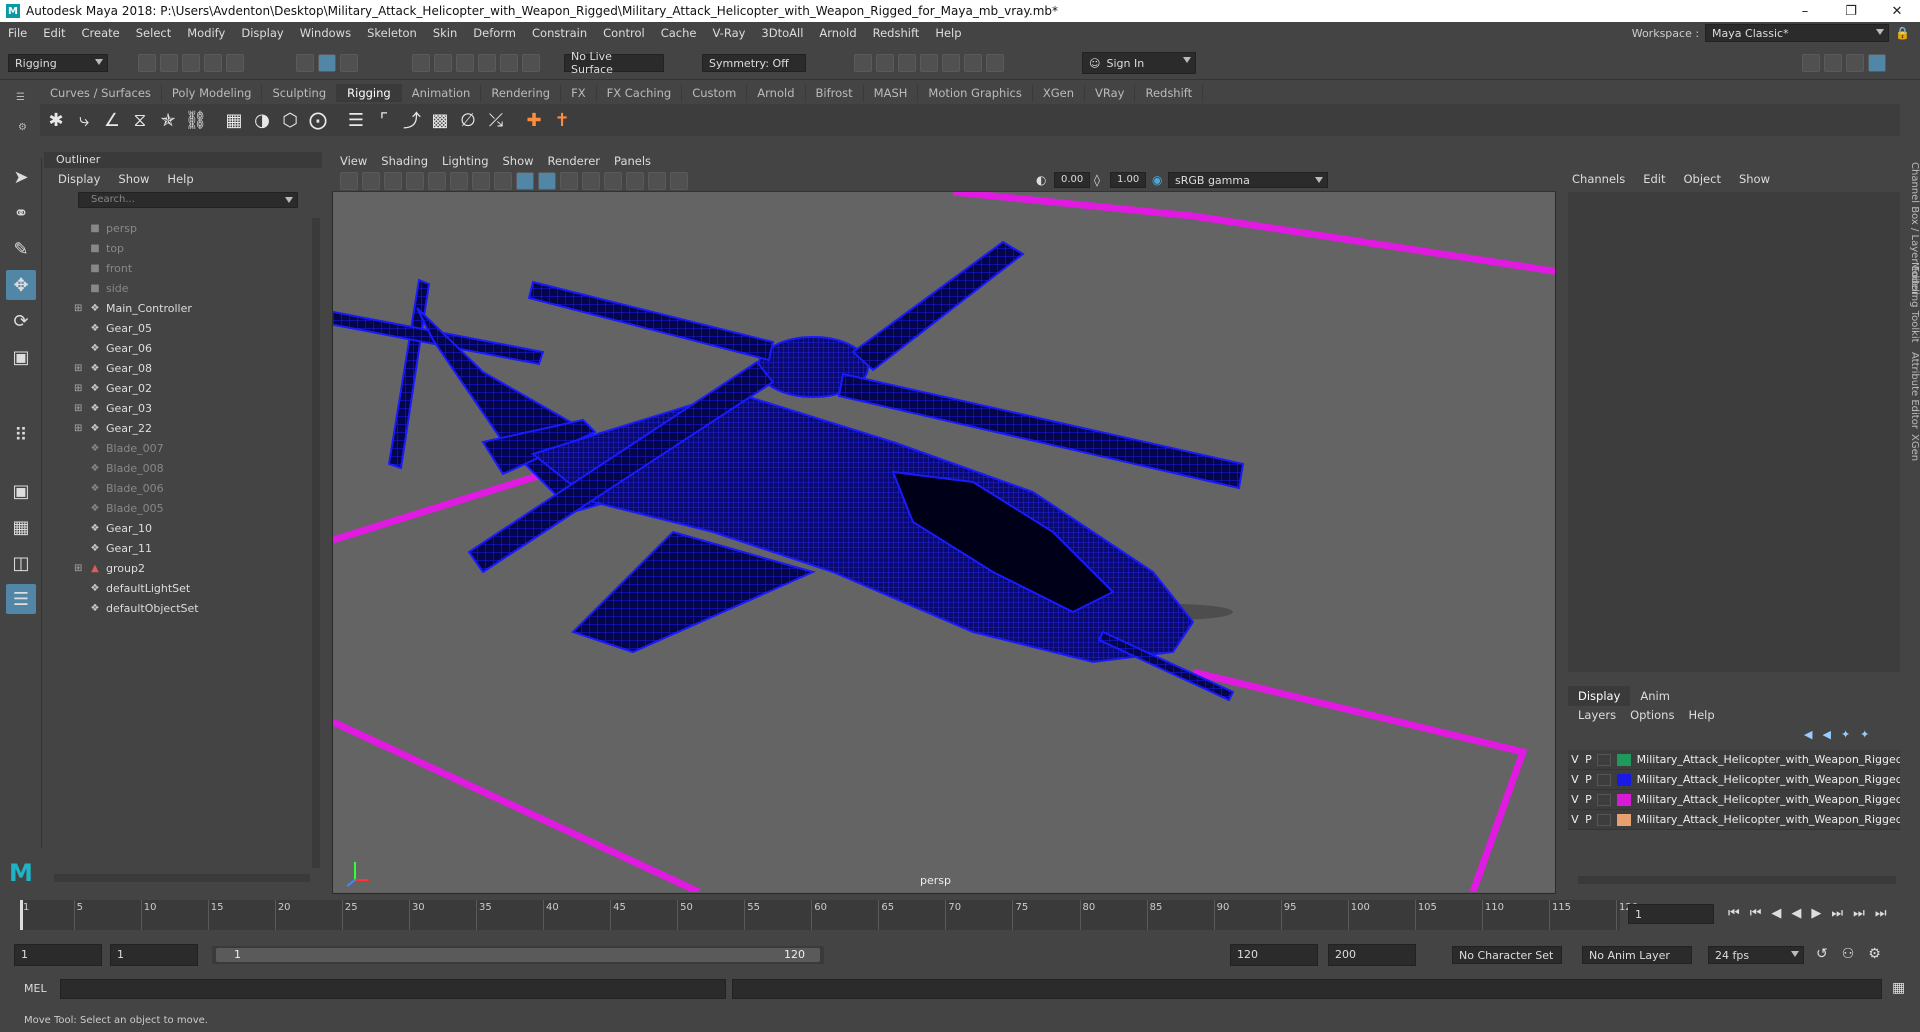 The height and width of the screenshot is (1032, 1920). What do you see at coordinates (1848, 954) in the screenshot?
I see `auto-key-icon: ⚇` at bounding box center [1848, 954].